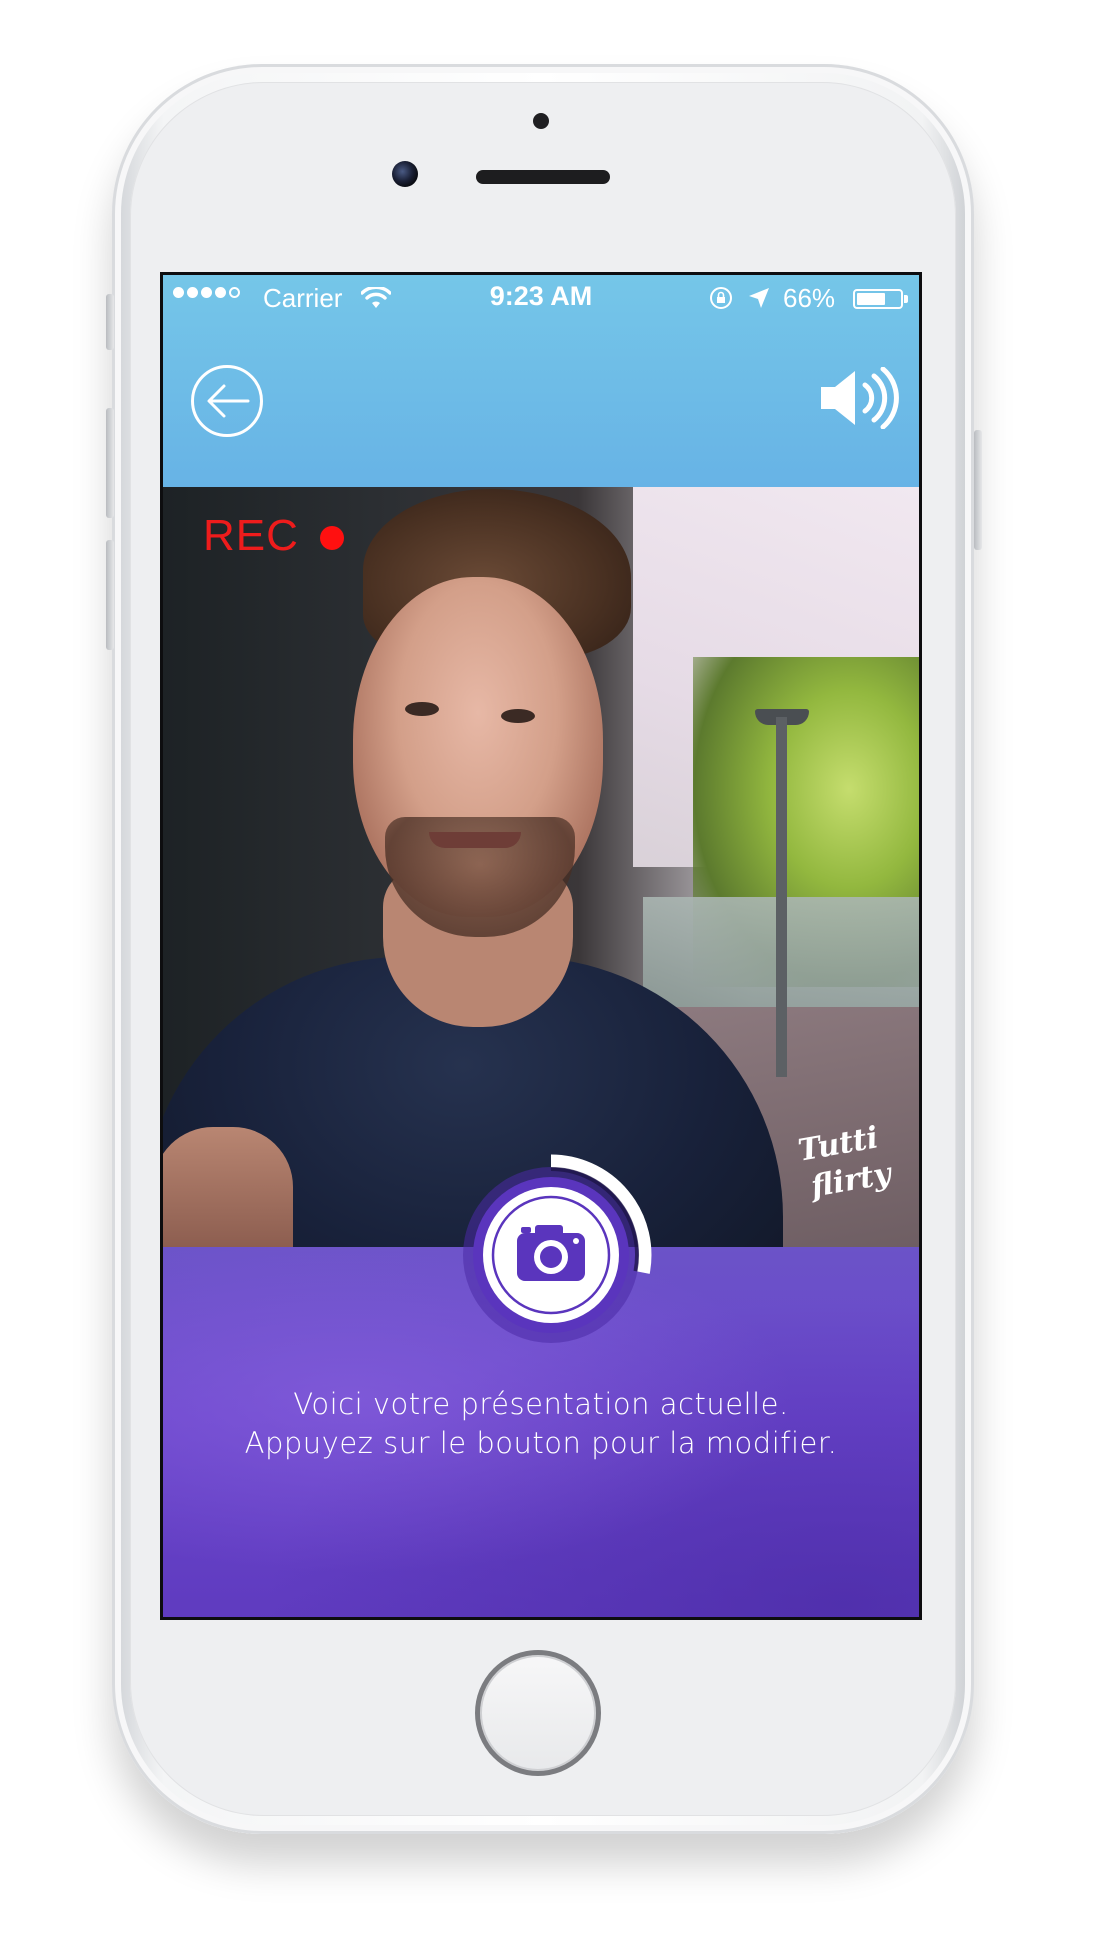 The width and height of the screenshot is (1106, 1942). I want to click on sound-toggle-button, so click(859, 398).